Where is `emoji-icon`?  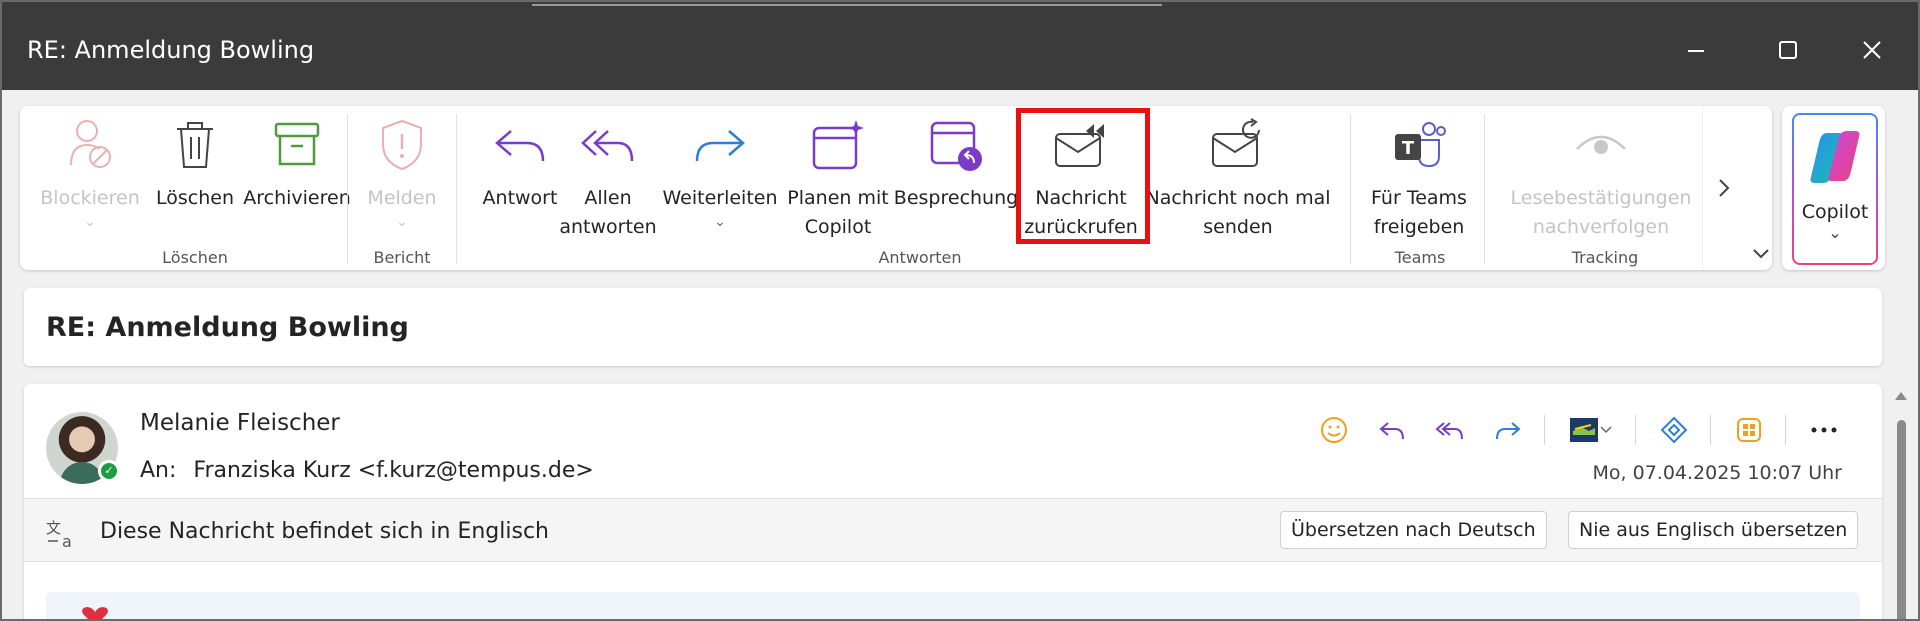 emoji-icon is located at coordinates (1334, 430).